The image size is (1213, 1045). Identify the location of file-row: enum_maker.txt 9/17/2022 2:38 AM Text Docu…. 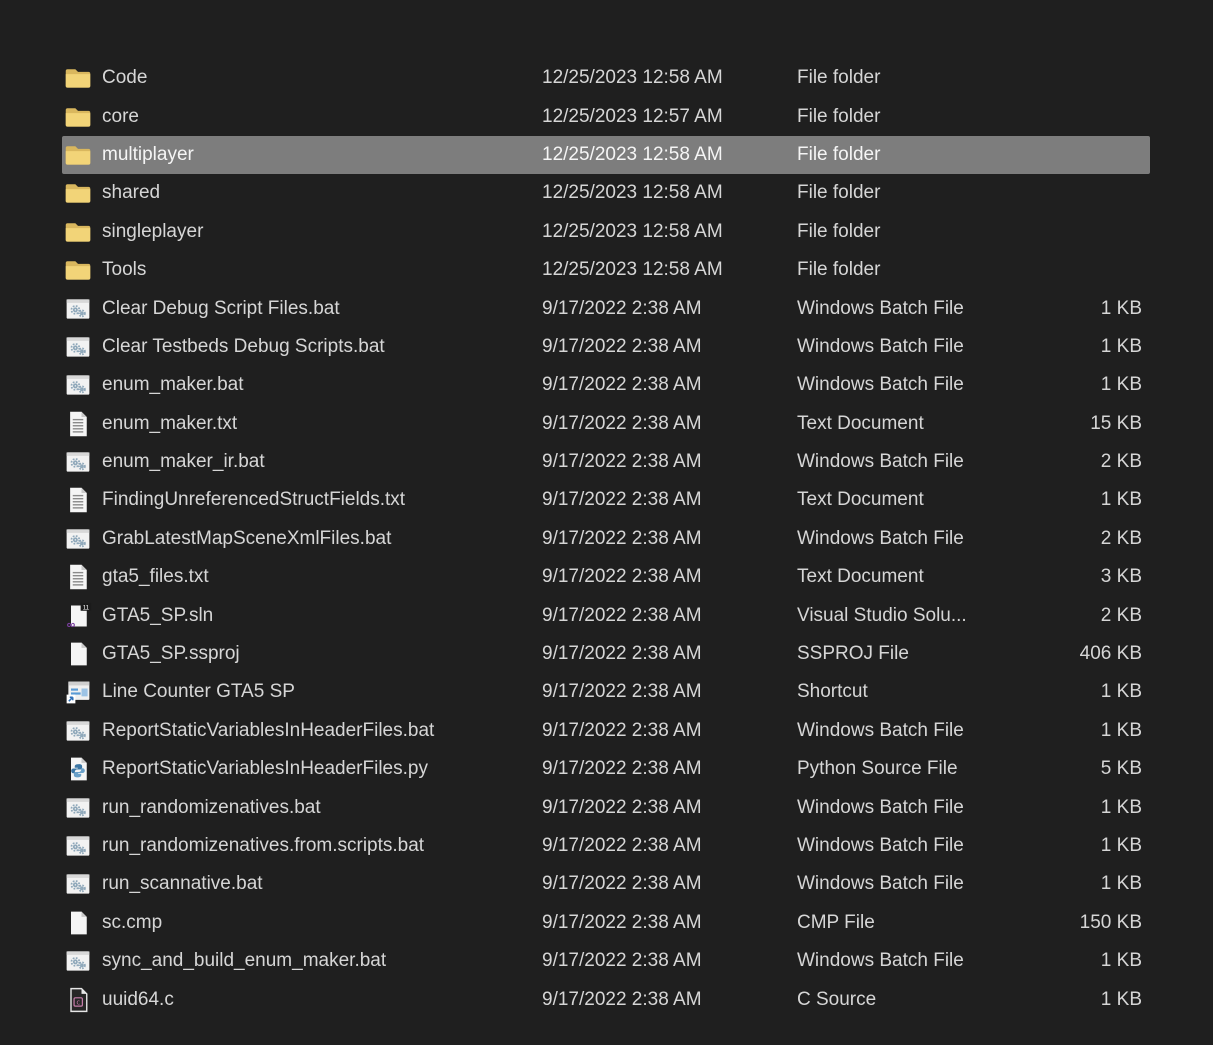
(606, 424).